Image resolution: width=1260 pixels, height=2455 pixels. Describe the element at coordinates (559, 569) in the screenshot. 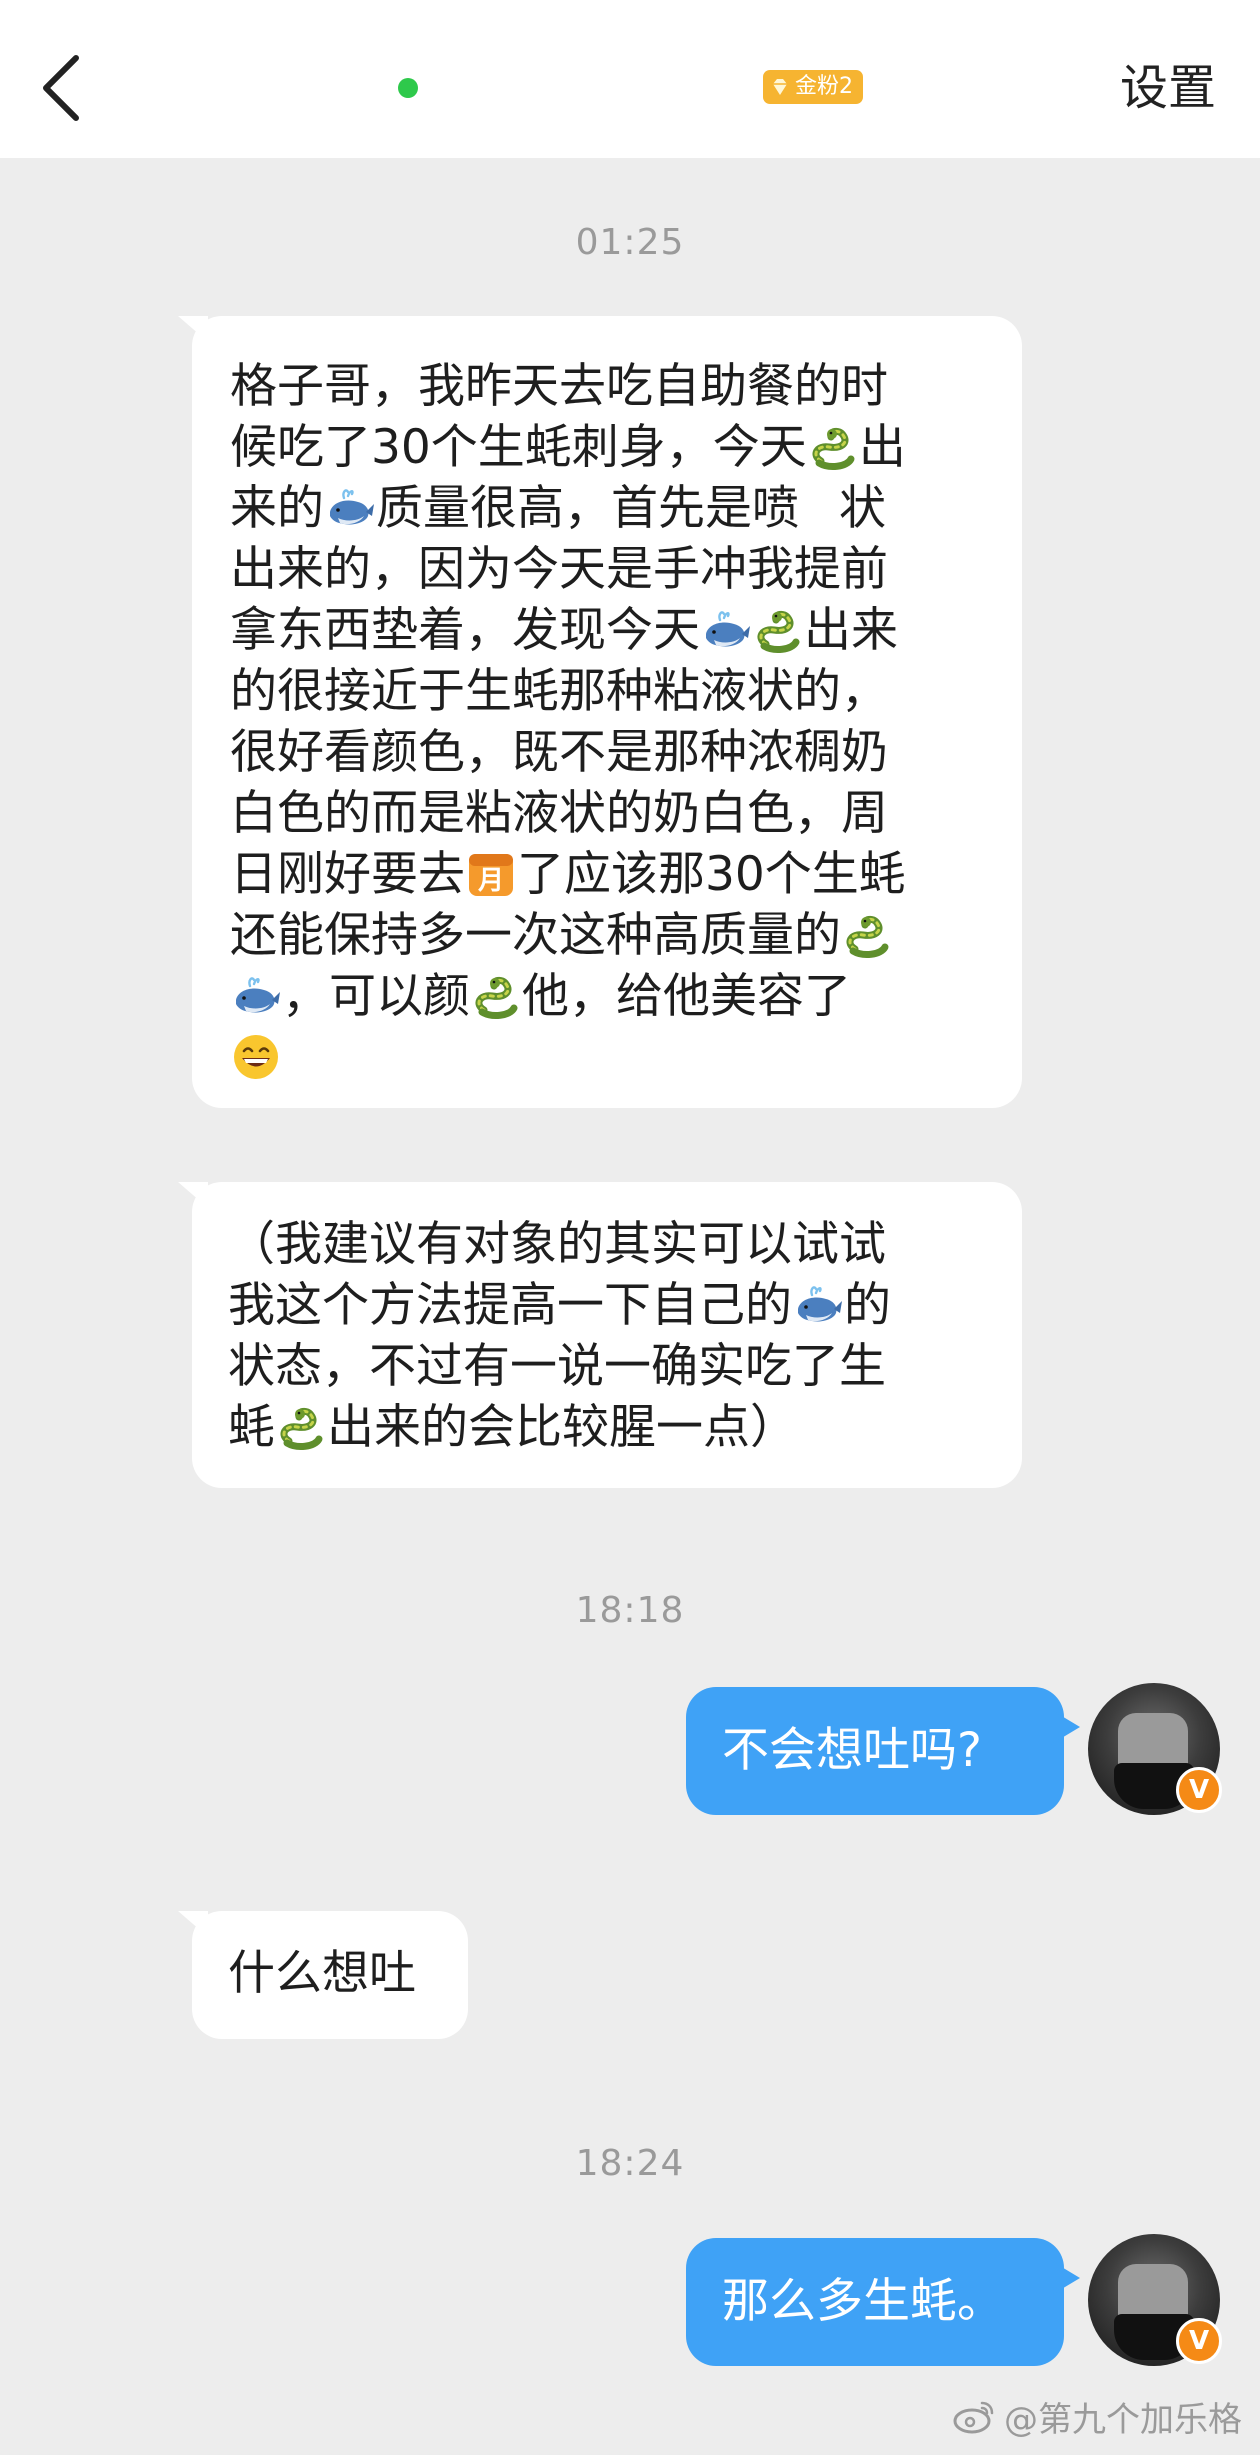

I see `message-text: 出来的，因为今天是手冲我提前` at that location.